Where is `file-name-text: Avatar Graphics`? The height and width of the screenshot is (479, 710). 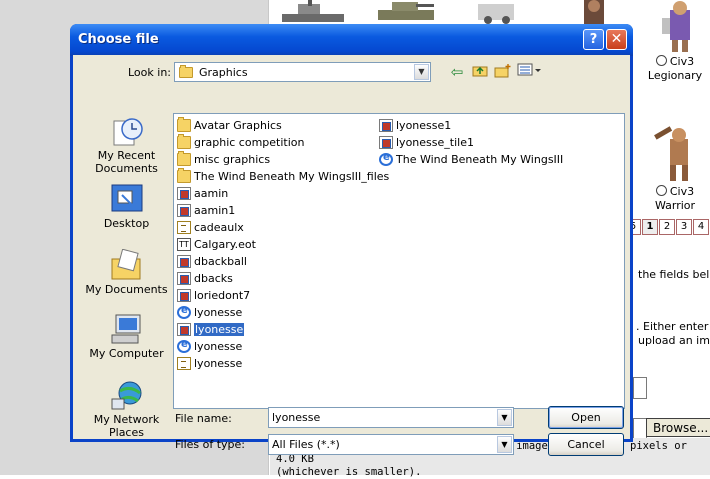
file-name-text: Avatar Graphics is located at coordinates (238, 125).